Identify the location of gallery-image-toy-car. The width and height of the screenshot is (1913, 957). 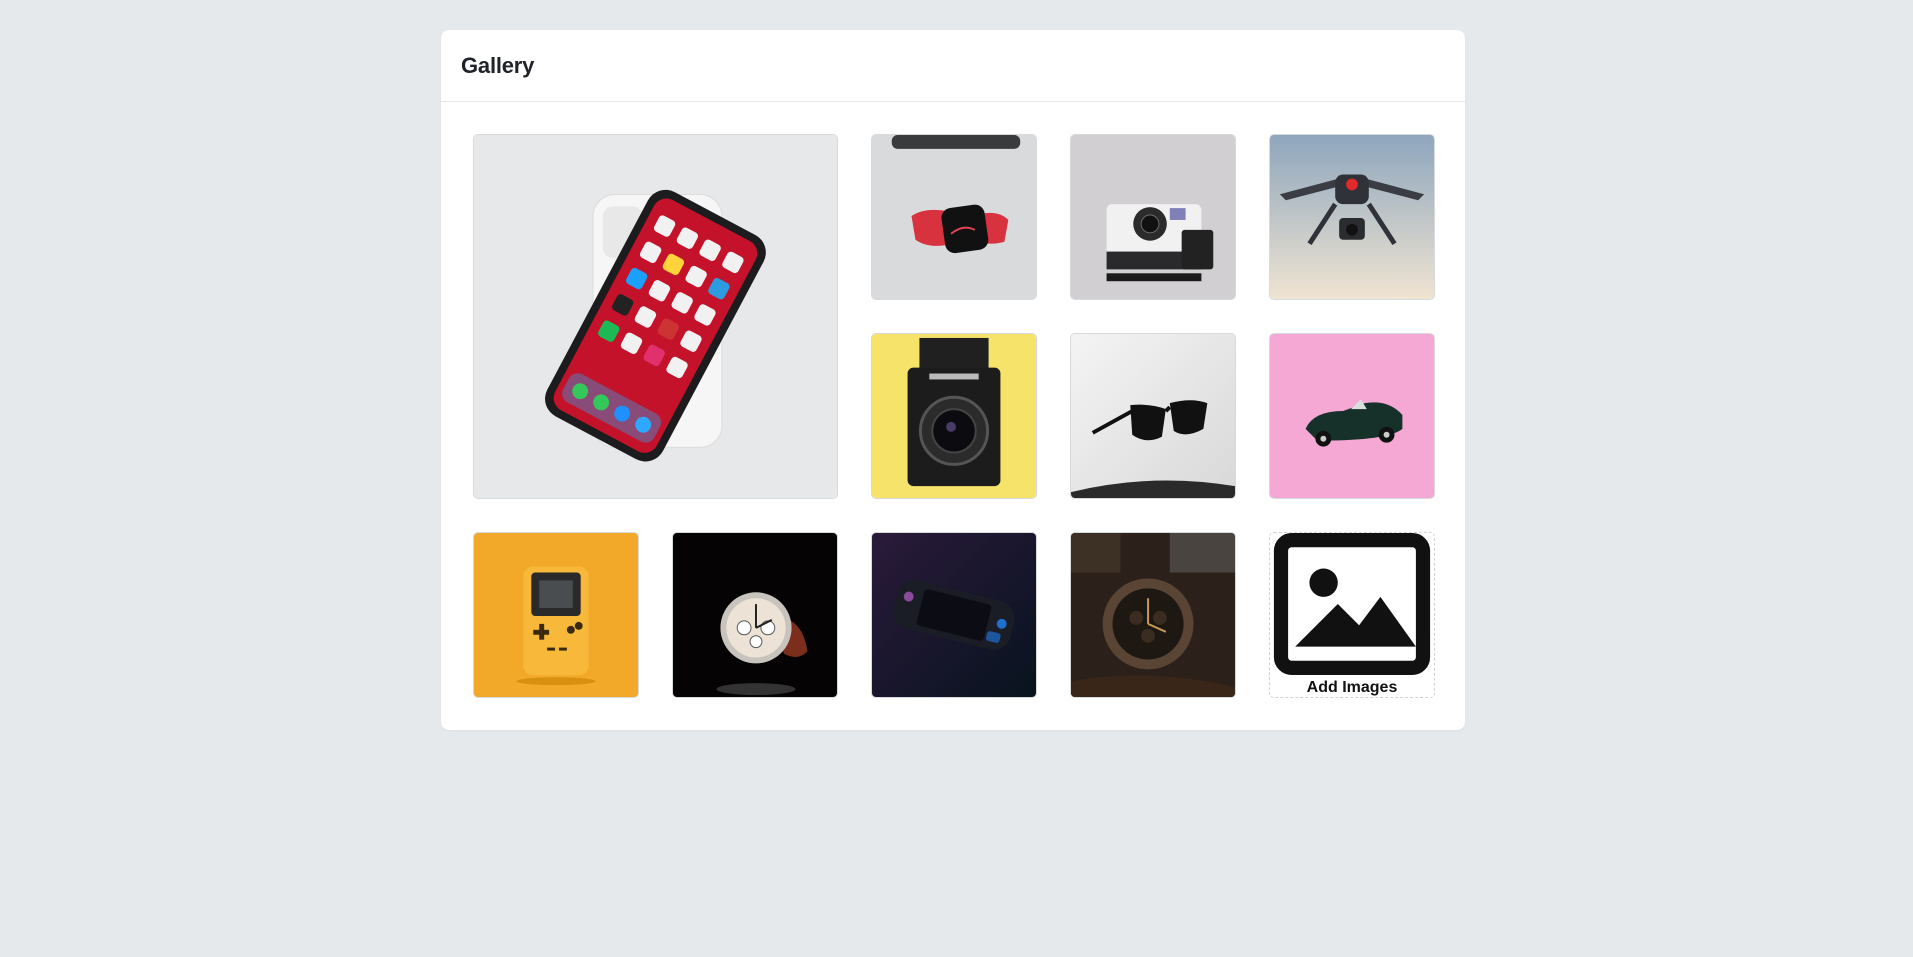
(1352, 416).